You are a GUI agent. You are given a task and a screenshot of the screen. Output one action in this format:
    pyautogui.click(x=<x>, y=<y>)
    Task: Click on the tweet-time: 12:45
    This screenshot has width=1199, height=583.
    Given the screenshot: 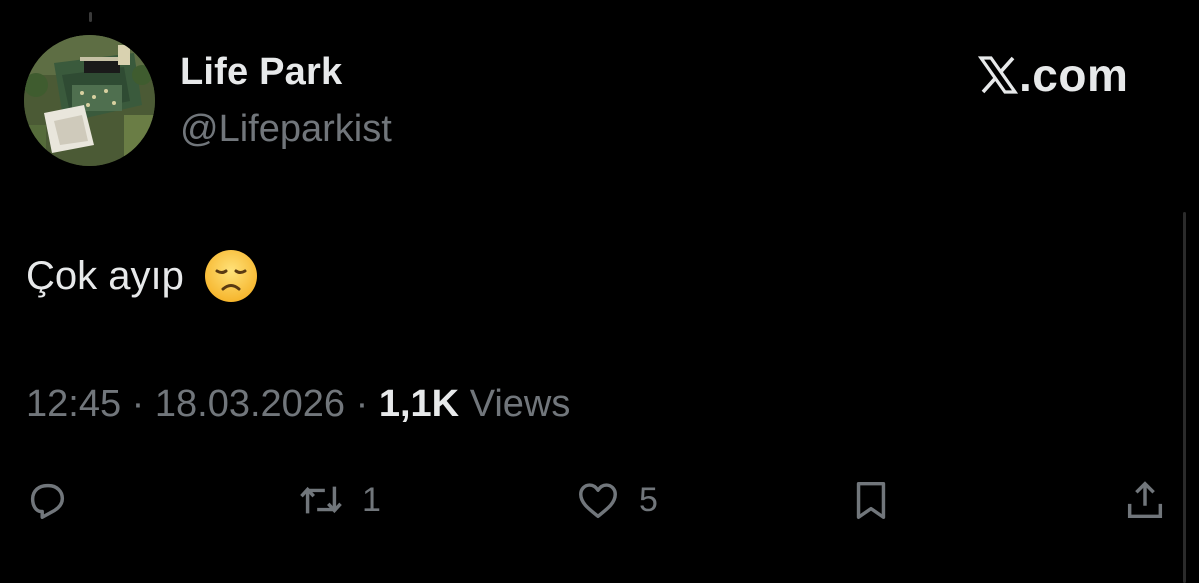 What is the action you would take?
    pyautogui.click(x=73, y=404)
    